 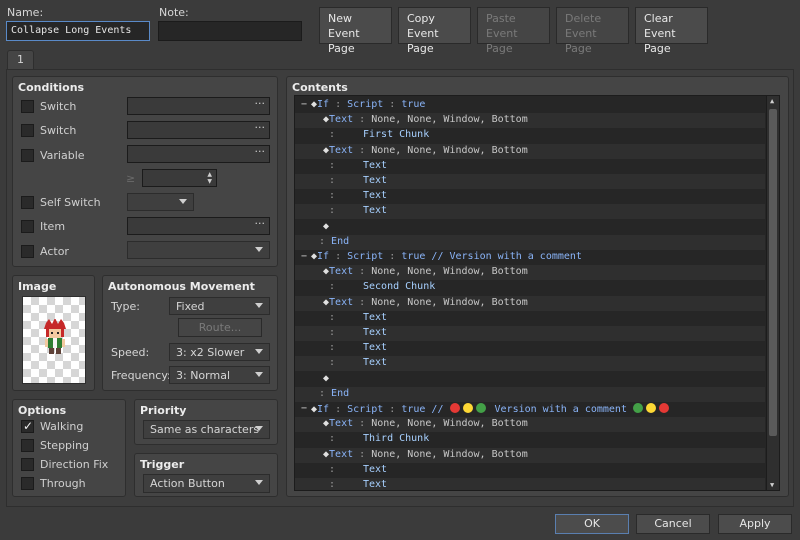 I want to click on variable-field: ···, so click(x=198, y=154).